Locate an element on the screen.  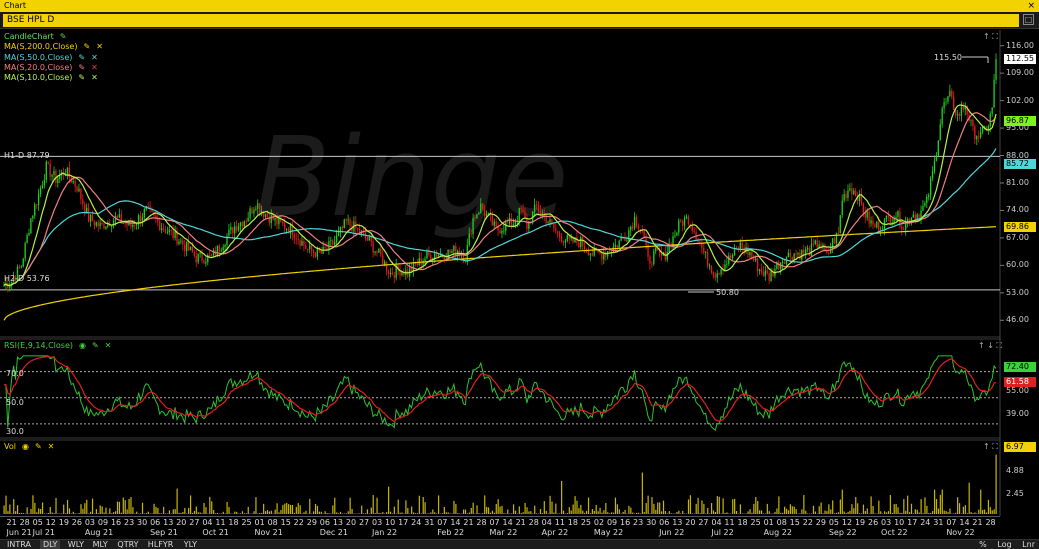
timeframe-hlfyr-button: HLFYR is located at coordinates (161, 544).